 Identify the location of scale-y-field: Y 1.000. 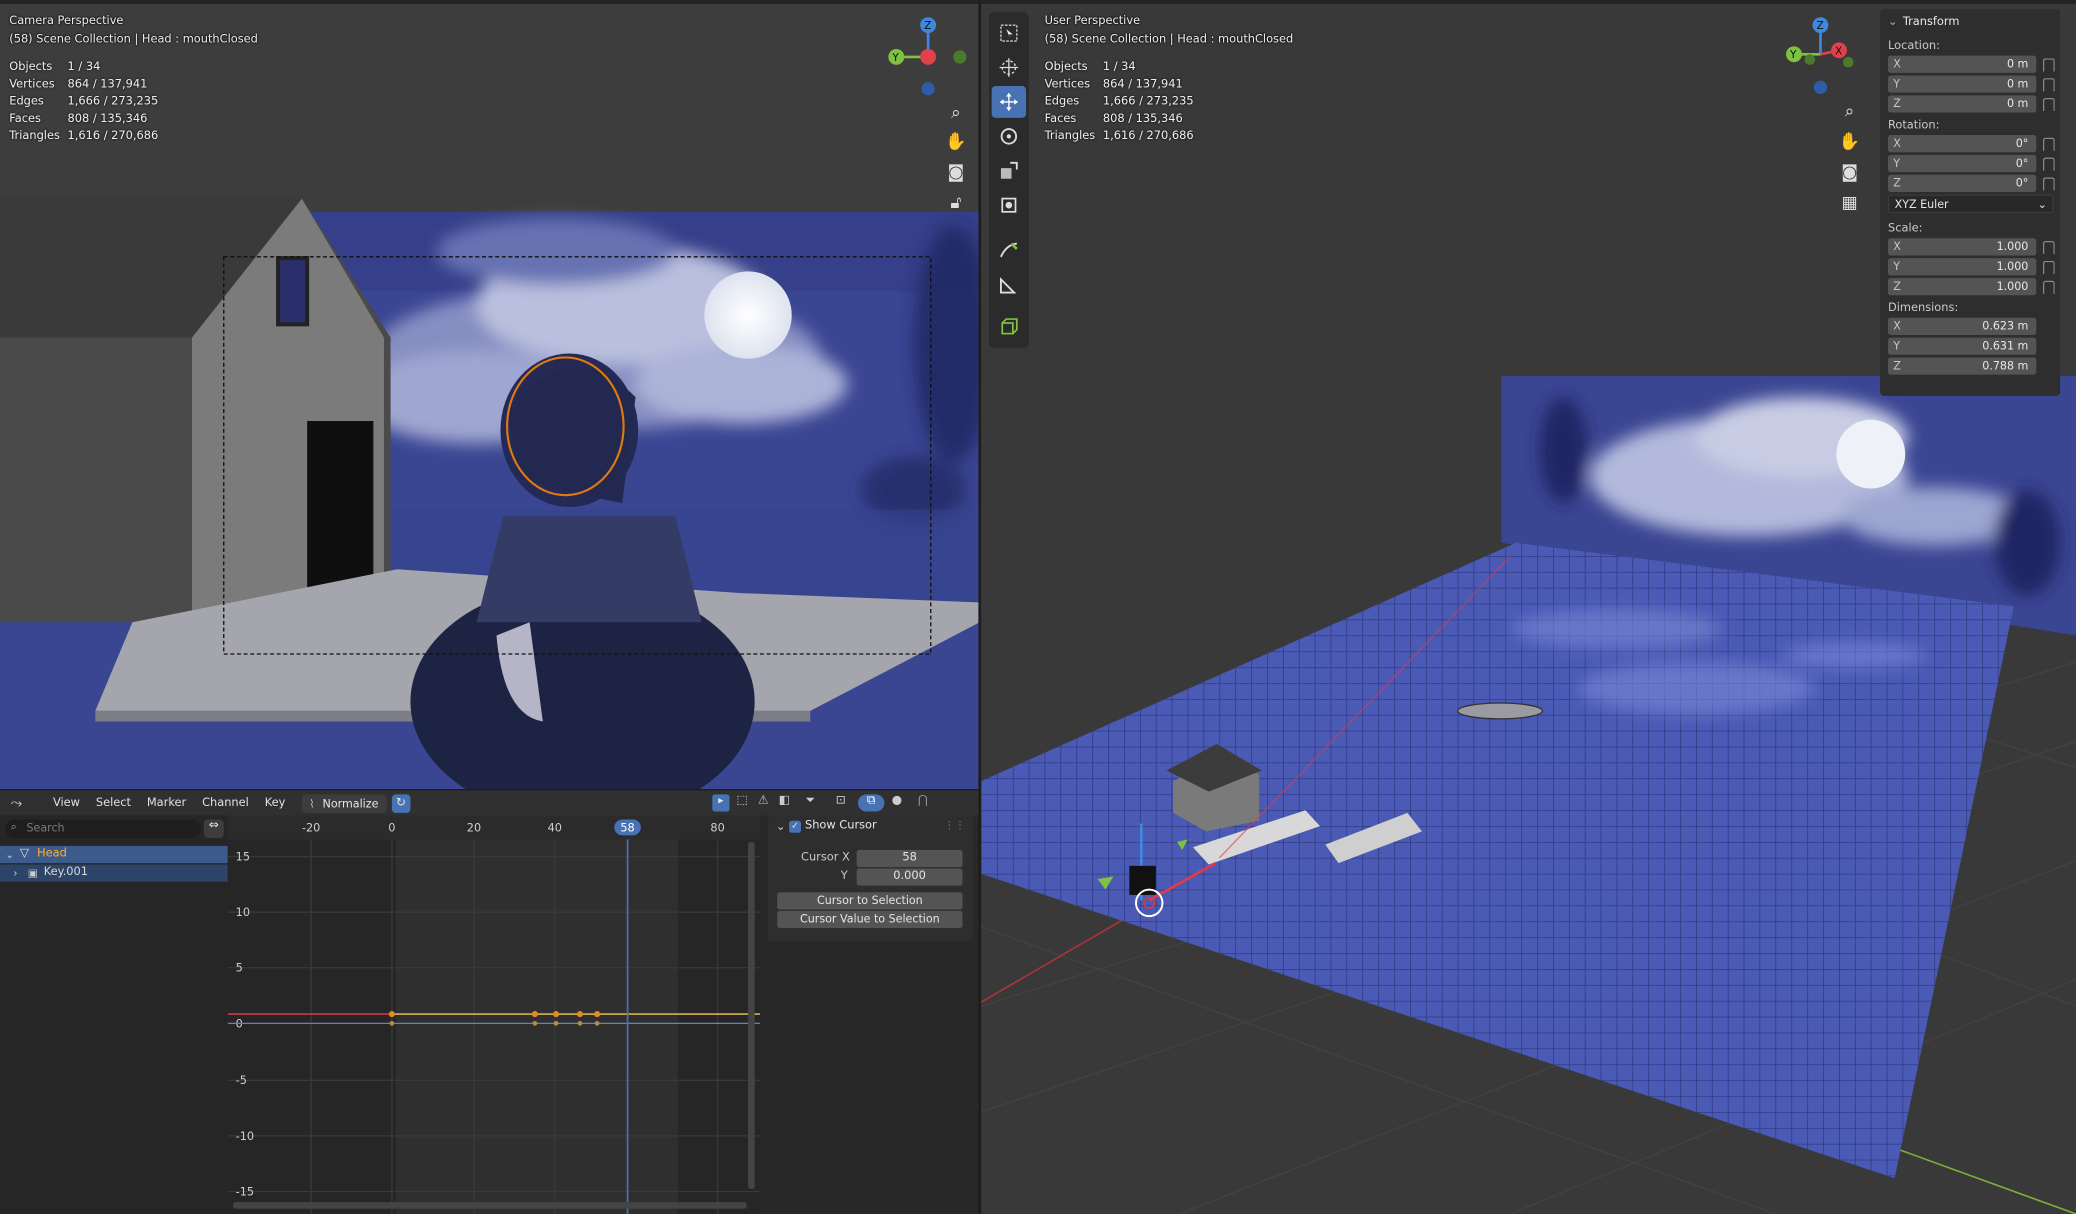
(1962, 267).